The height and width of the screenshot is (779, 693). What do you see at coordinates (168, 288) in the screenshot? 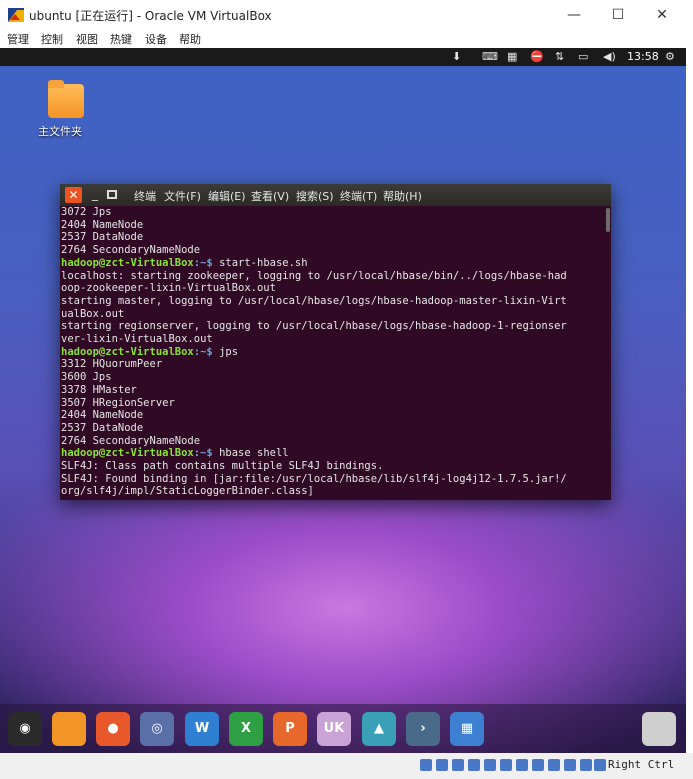
I see `terminal-output-line: oop-zookeeper-lixin-VirtualBox.out` at bounding box center [168, 288].